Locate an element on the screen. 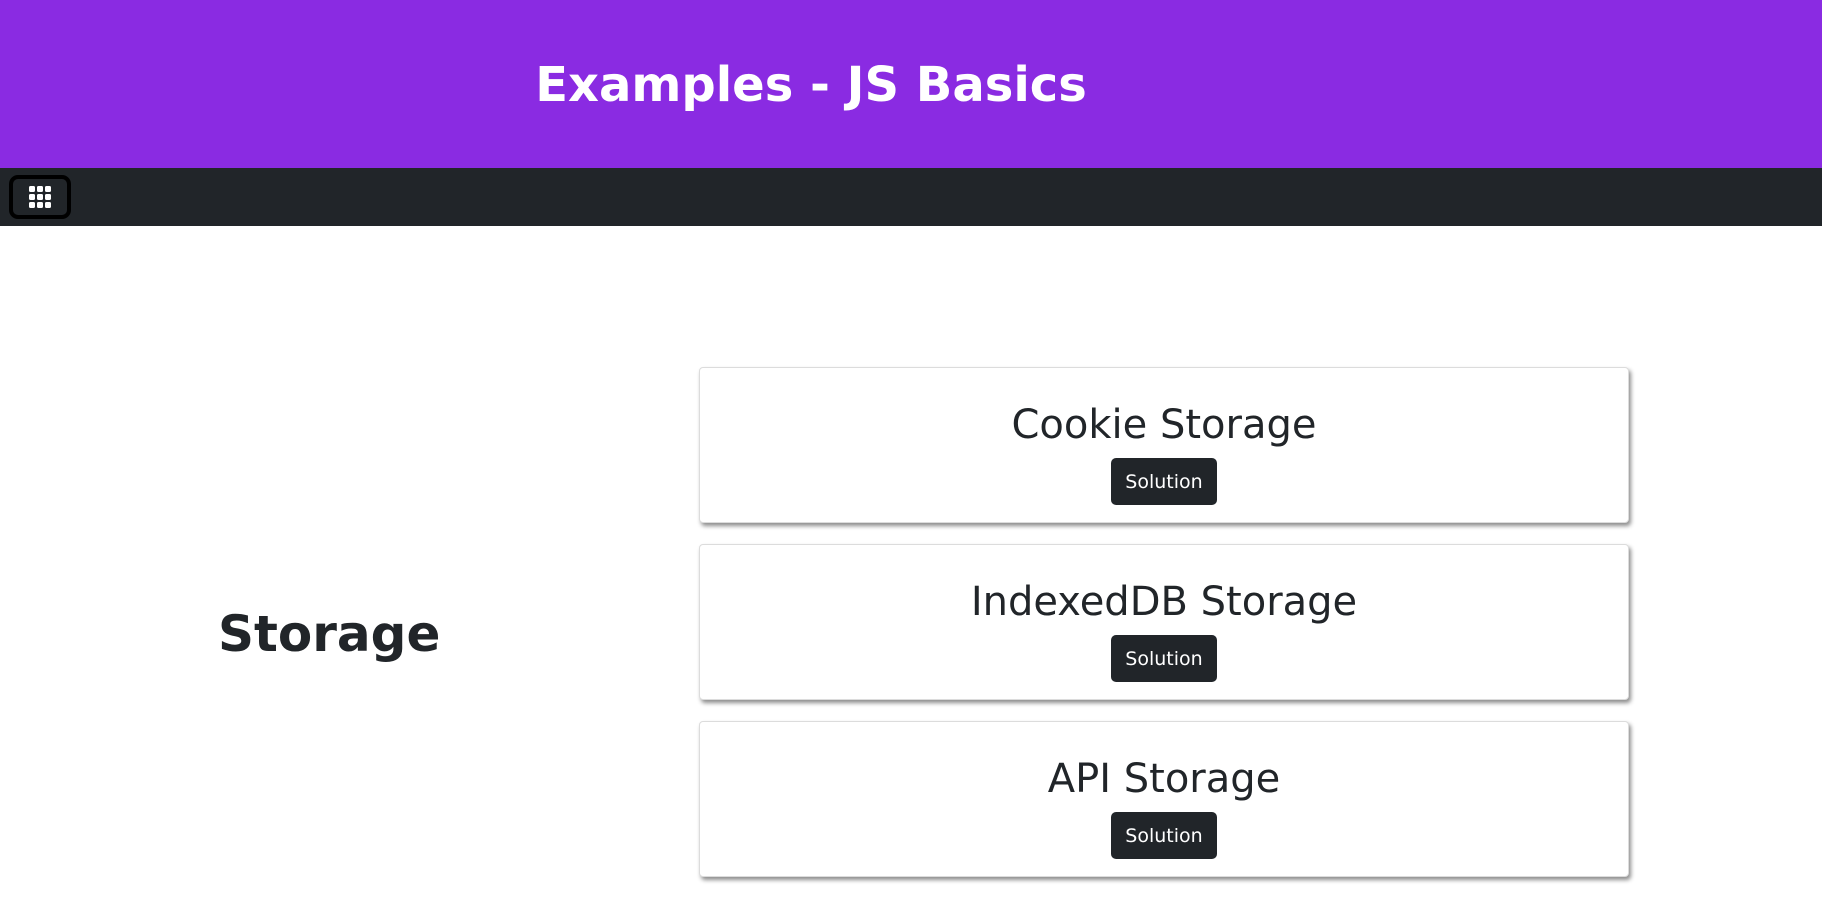 This screenshot has width=1822, height=915. apps-menu-button is located at coordinates (40, 197).